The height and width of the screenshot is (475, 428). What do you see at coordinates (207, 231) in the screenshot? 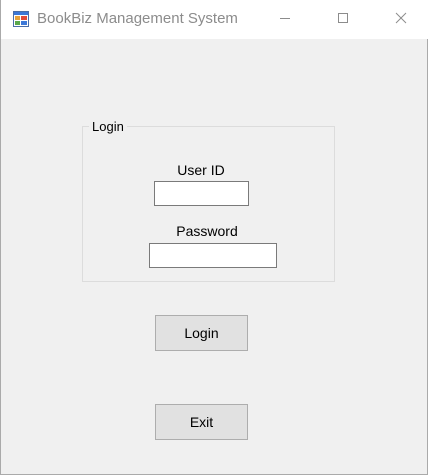
I see `password-label: Password` at bounding box center [207, 231].